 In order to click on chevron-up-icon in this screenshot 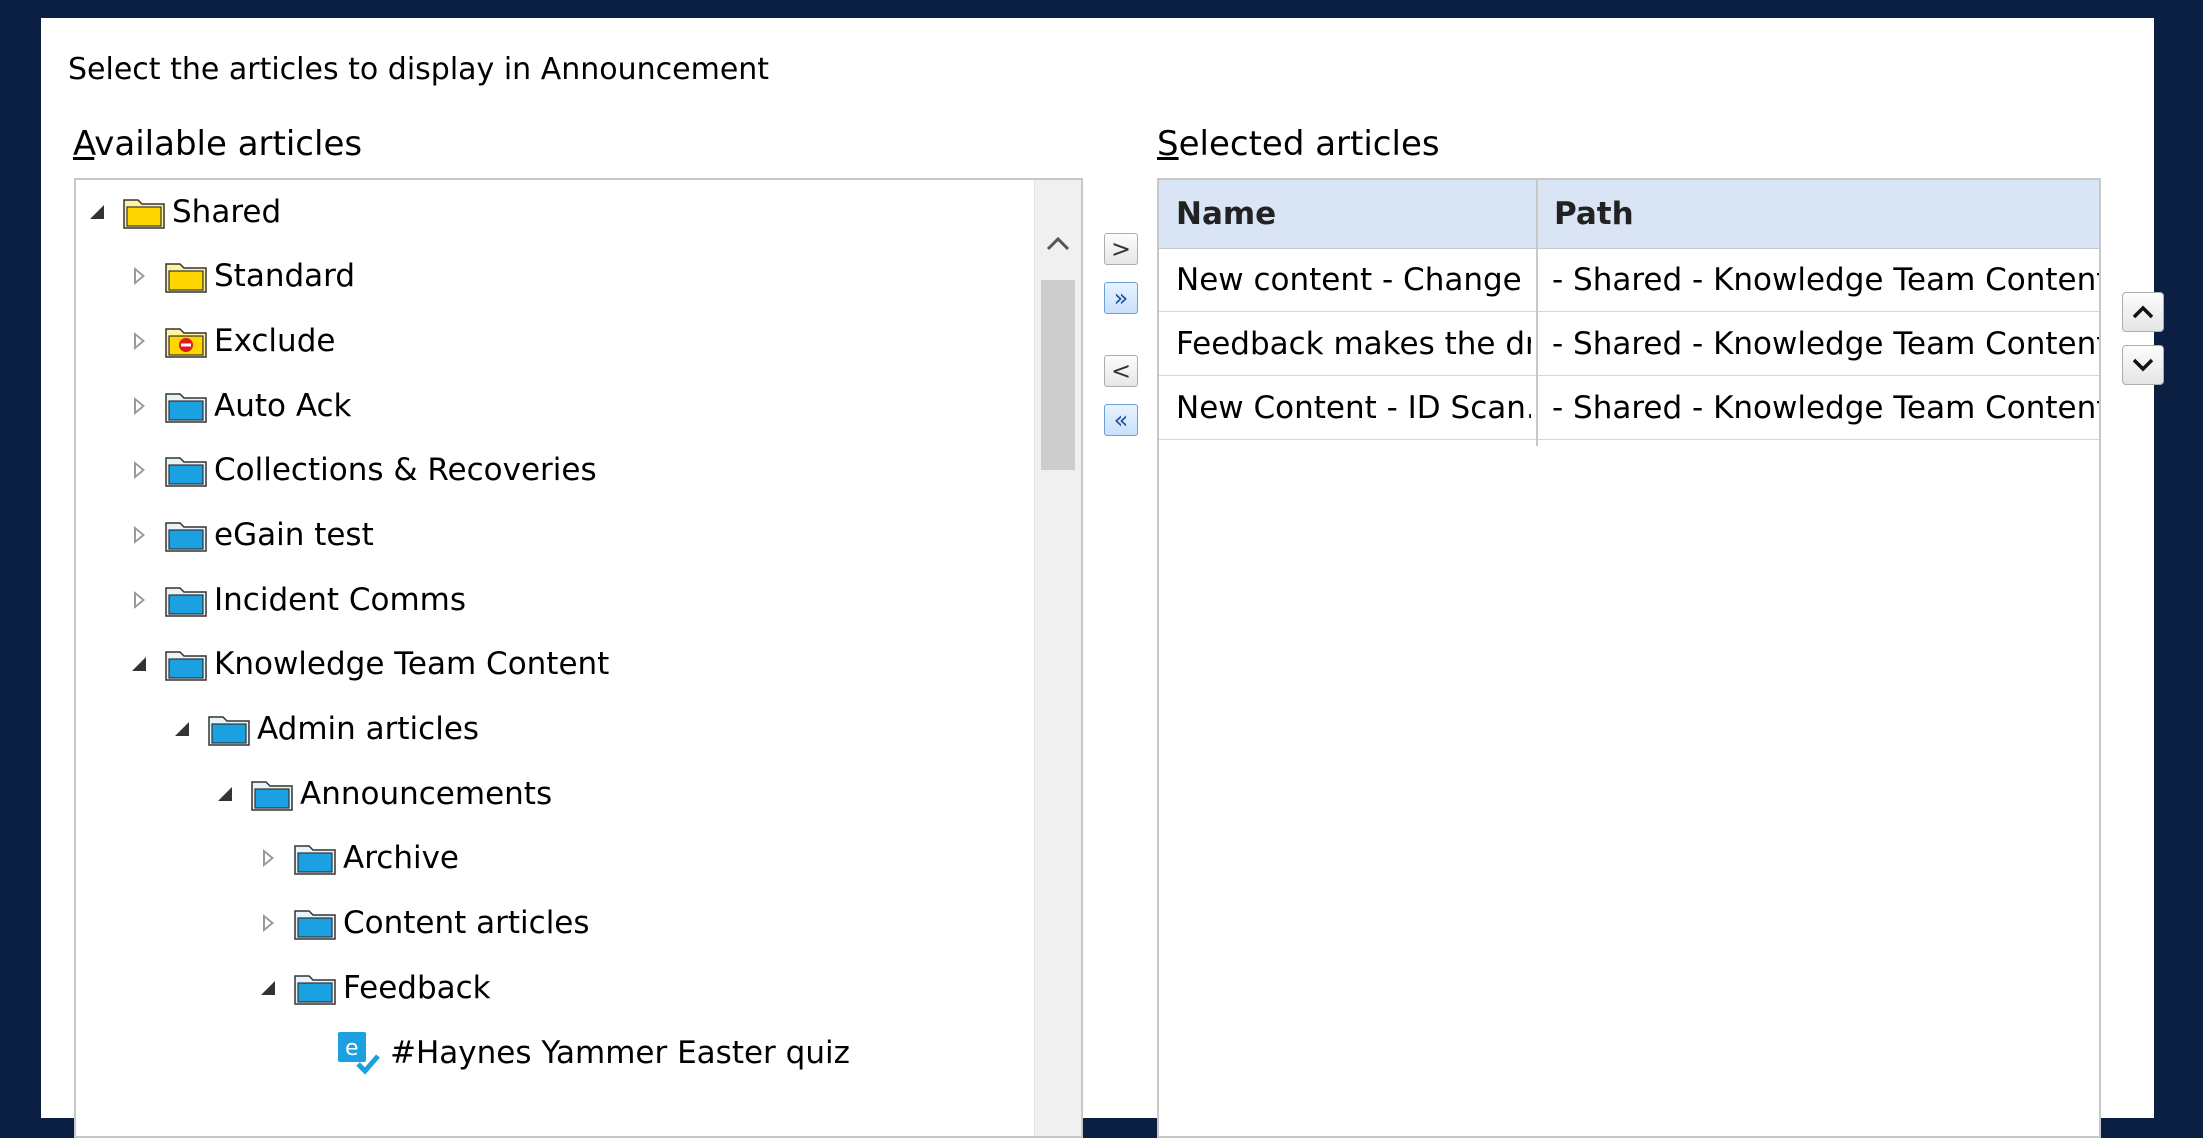, I will do `click(2143, 312)`.